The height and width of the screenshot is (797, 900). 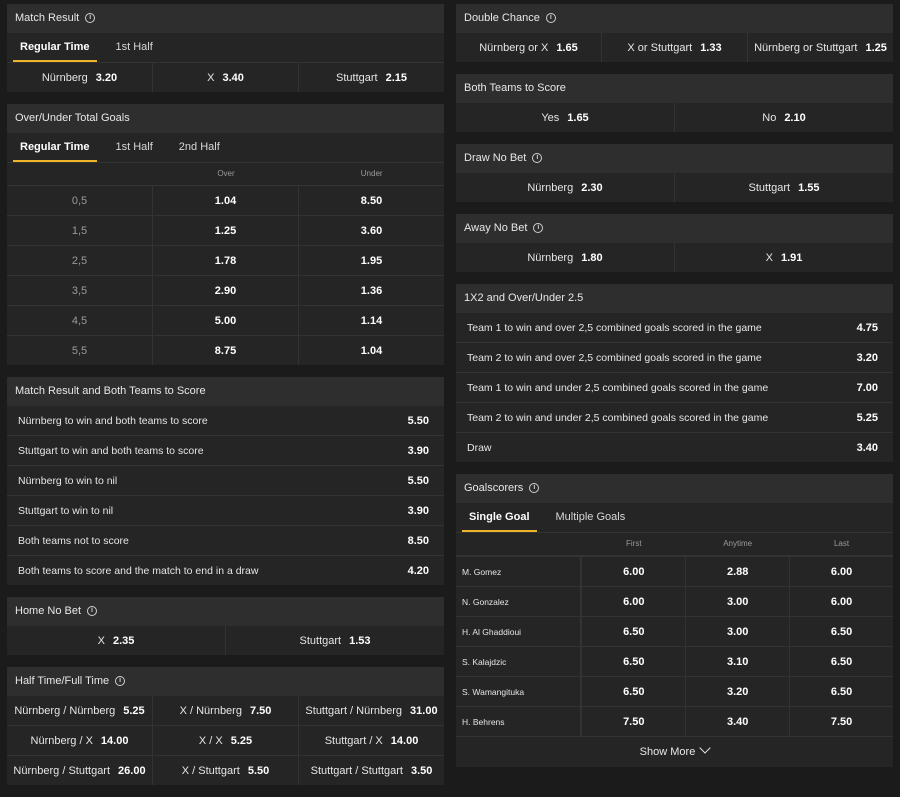 What do you see at coordinates (225, 770) in the screenshot?
I see `selection-htft: X / Stuttgart 5.50` at bounding box center [225, 770].